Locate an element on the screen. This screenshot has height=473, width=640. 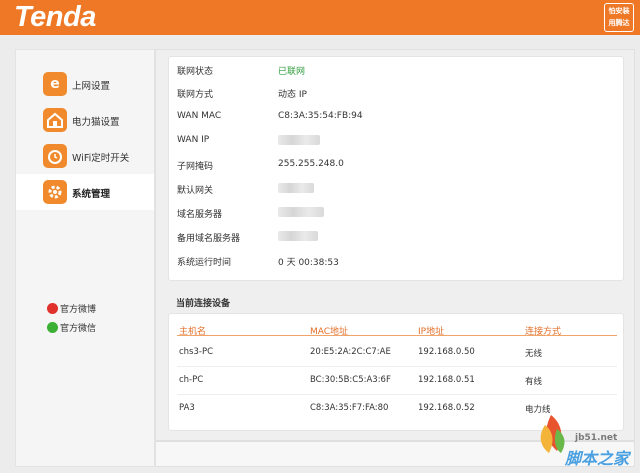
table-row: ch-PC BC:30:5B:C5:A3:6F 192.168.0.51 有线 is located at coordinates (397, 381).